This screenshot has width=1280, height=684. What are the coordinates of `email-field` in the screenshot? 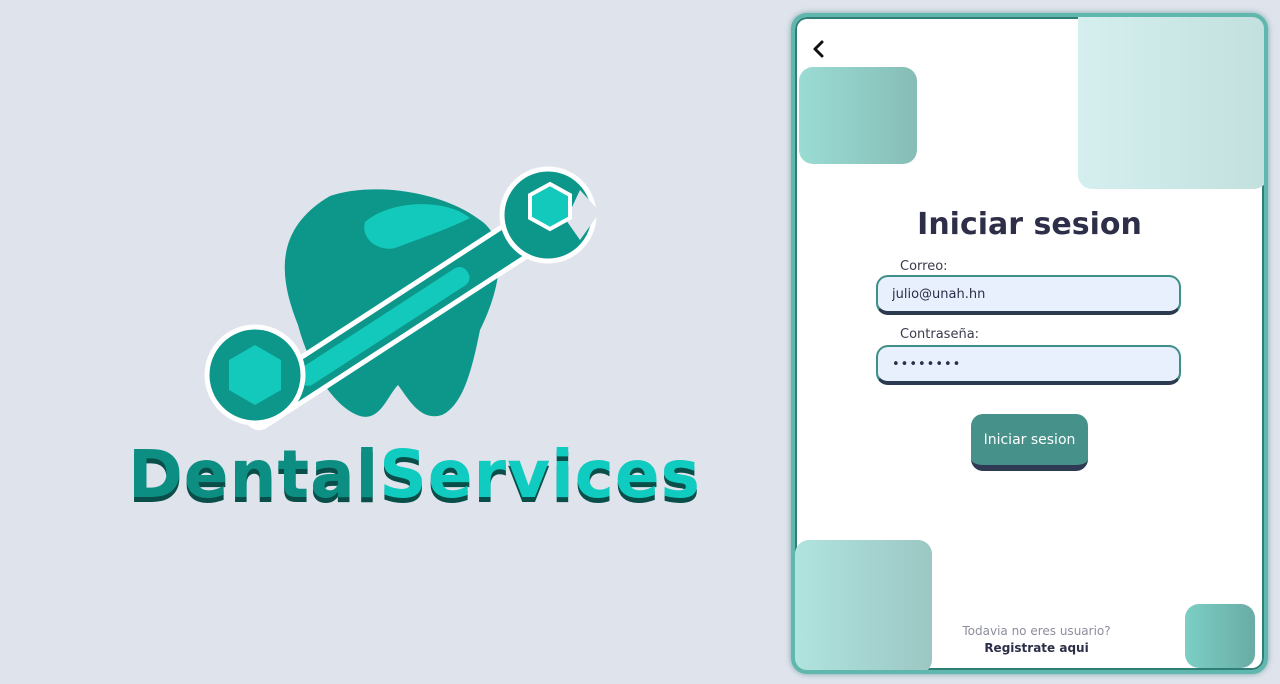 It's located at (1028, 295).